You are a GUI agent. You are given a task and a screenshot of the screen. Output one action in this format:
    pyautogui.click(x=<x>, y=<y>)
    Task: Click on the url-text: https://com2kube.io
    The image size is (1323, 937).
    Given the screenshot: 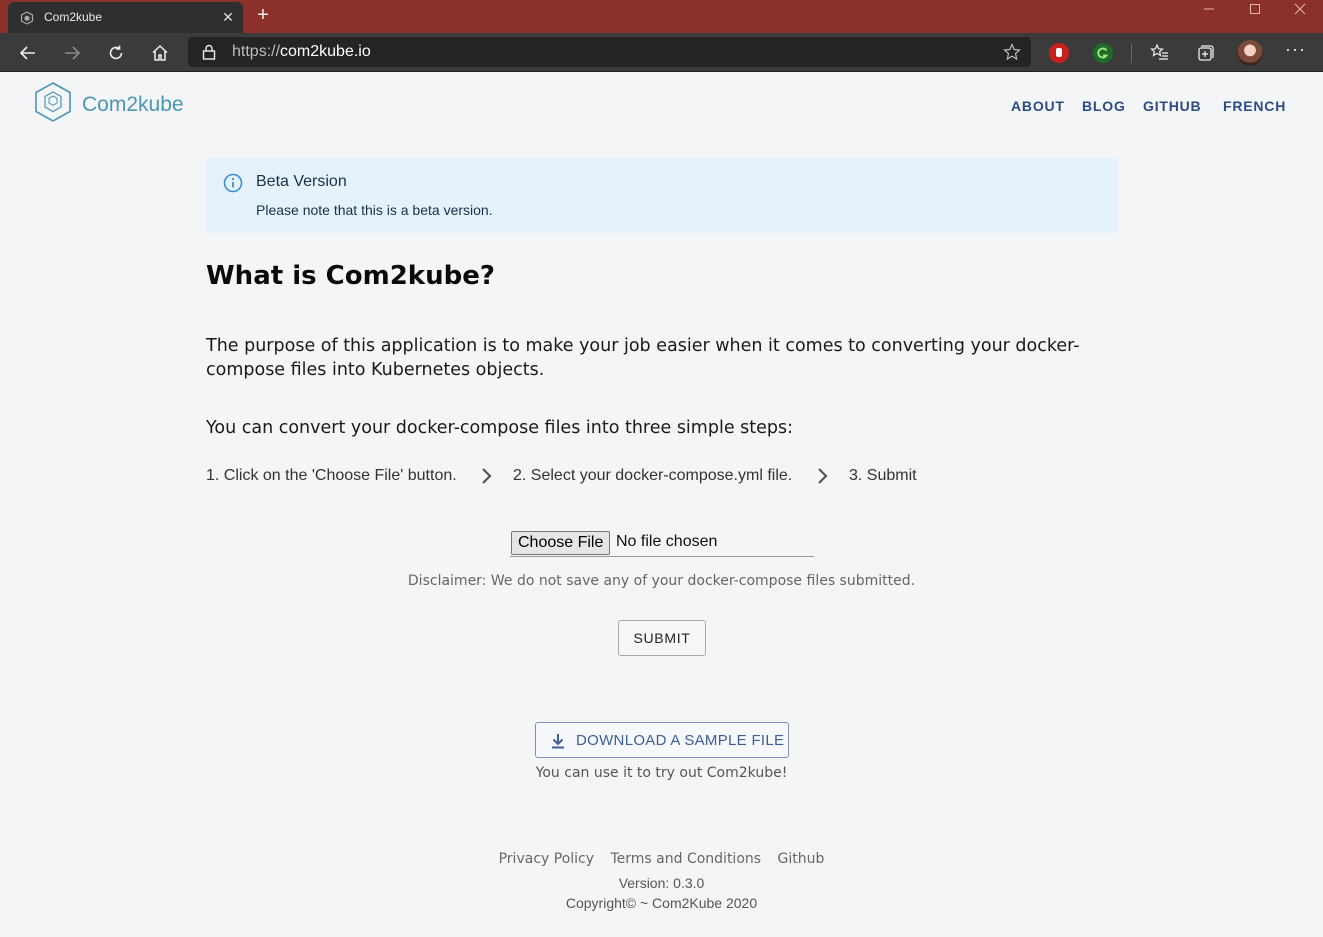 What is the action you would take?
    pyautogui.click(x=301, y=51)
    